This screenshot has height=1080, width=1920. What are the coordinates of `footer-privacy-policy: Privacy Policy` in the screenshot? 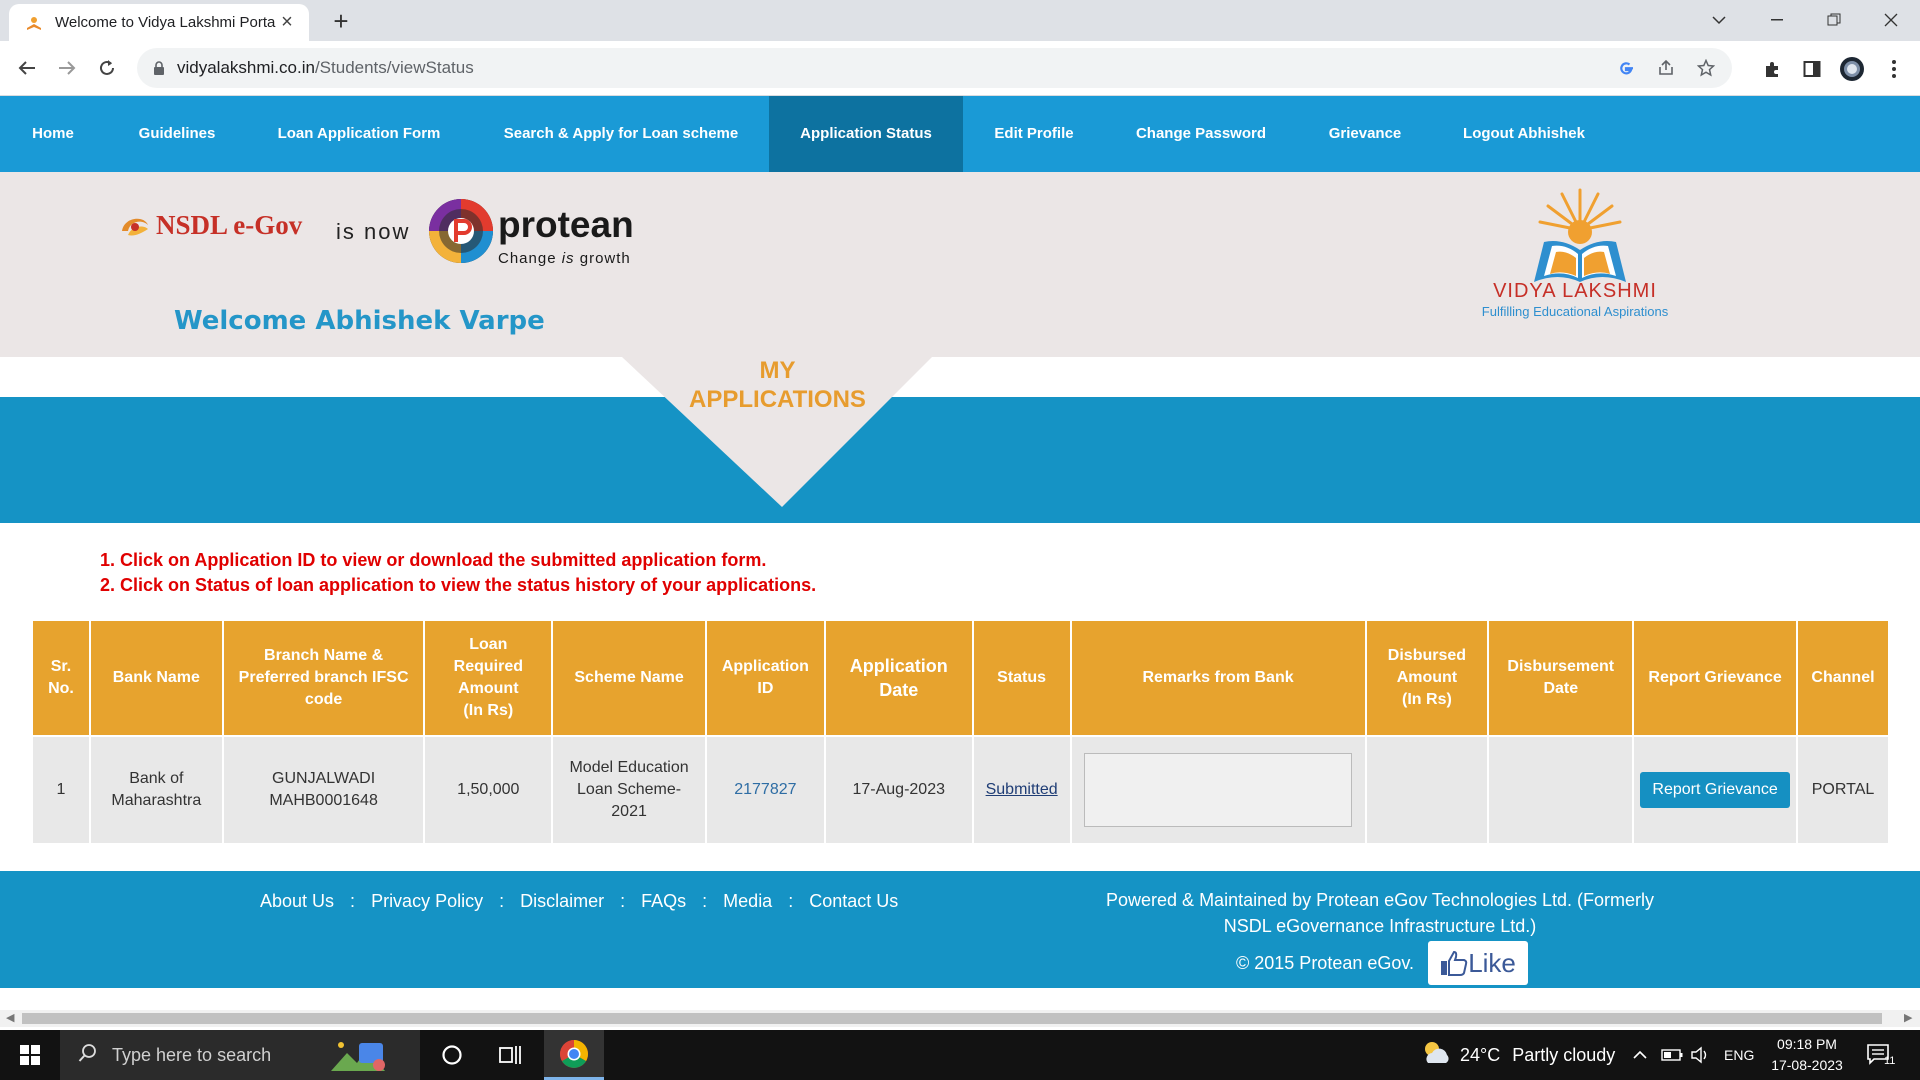 It's located at (427, 901).